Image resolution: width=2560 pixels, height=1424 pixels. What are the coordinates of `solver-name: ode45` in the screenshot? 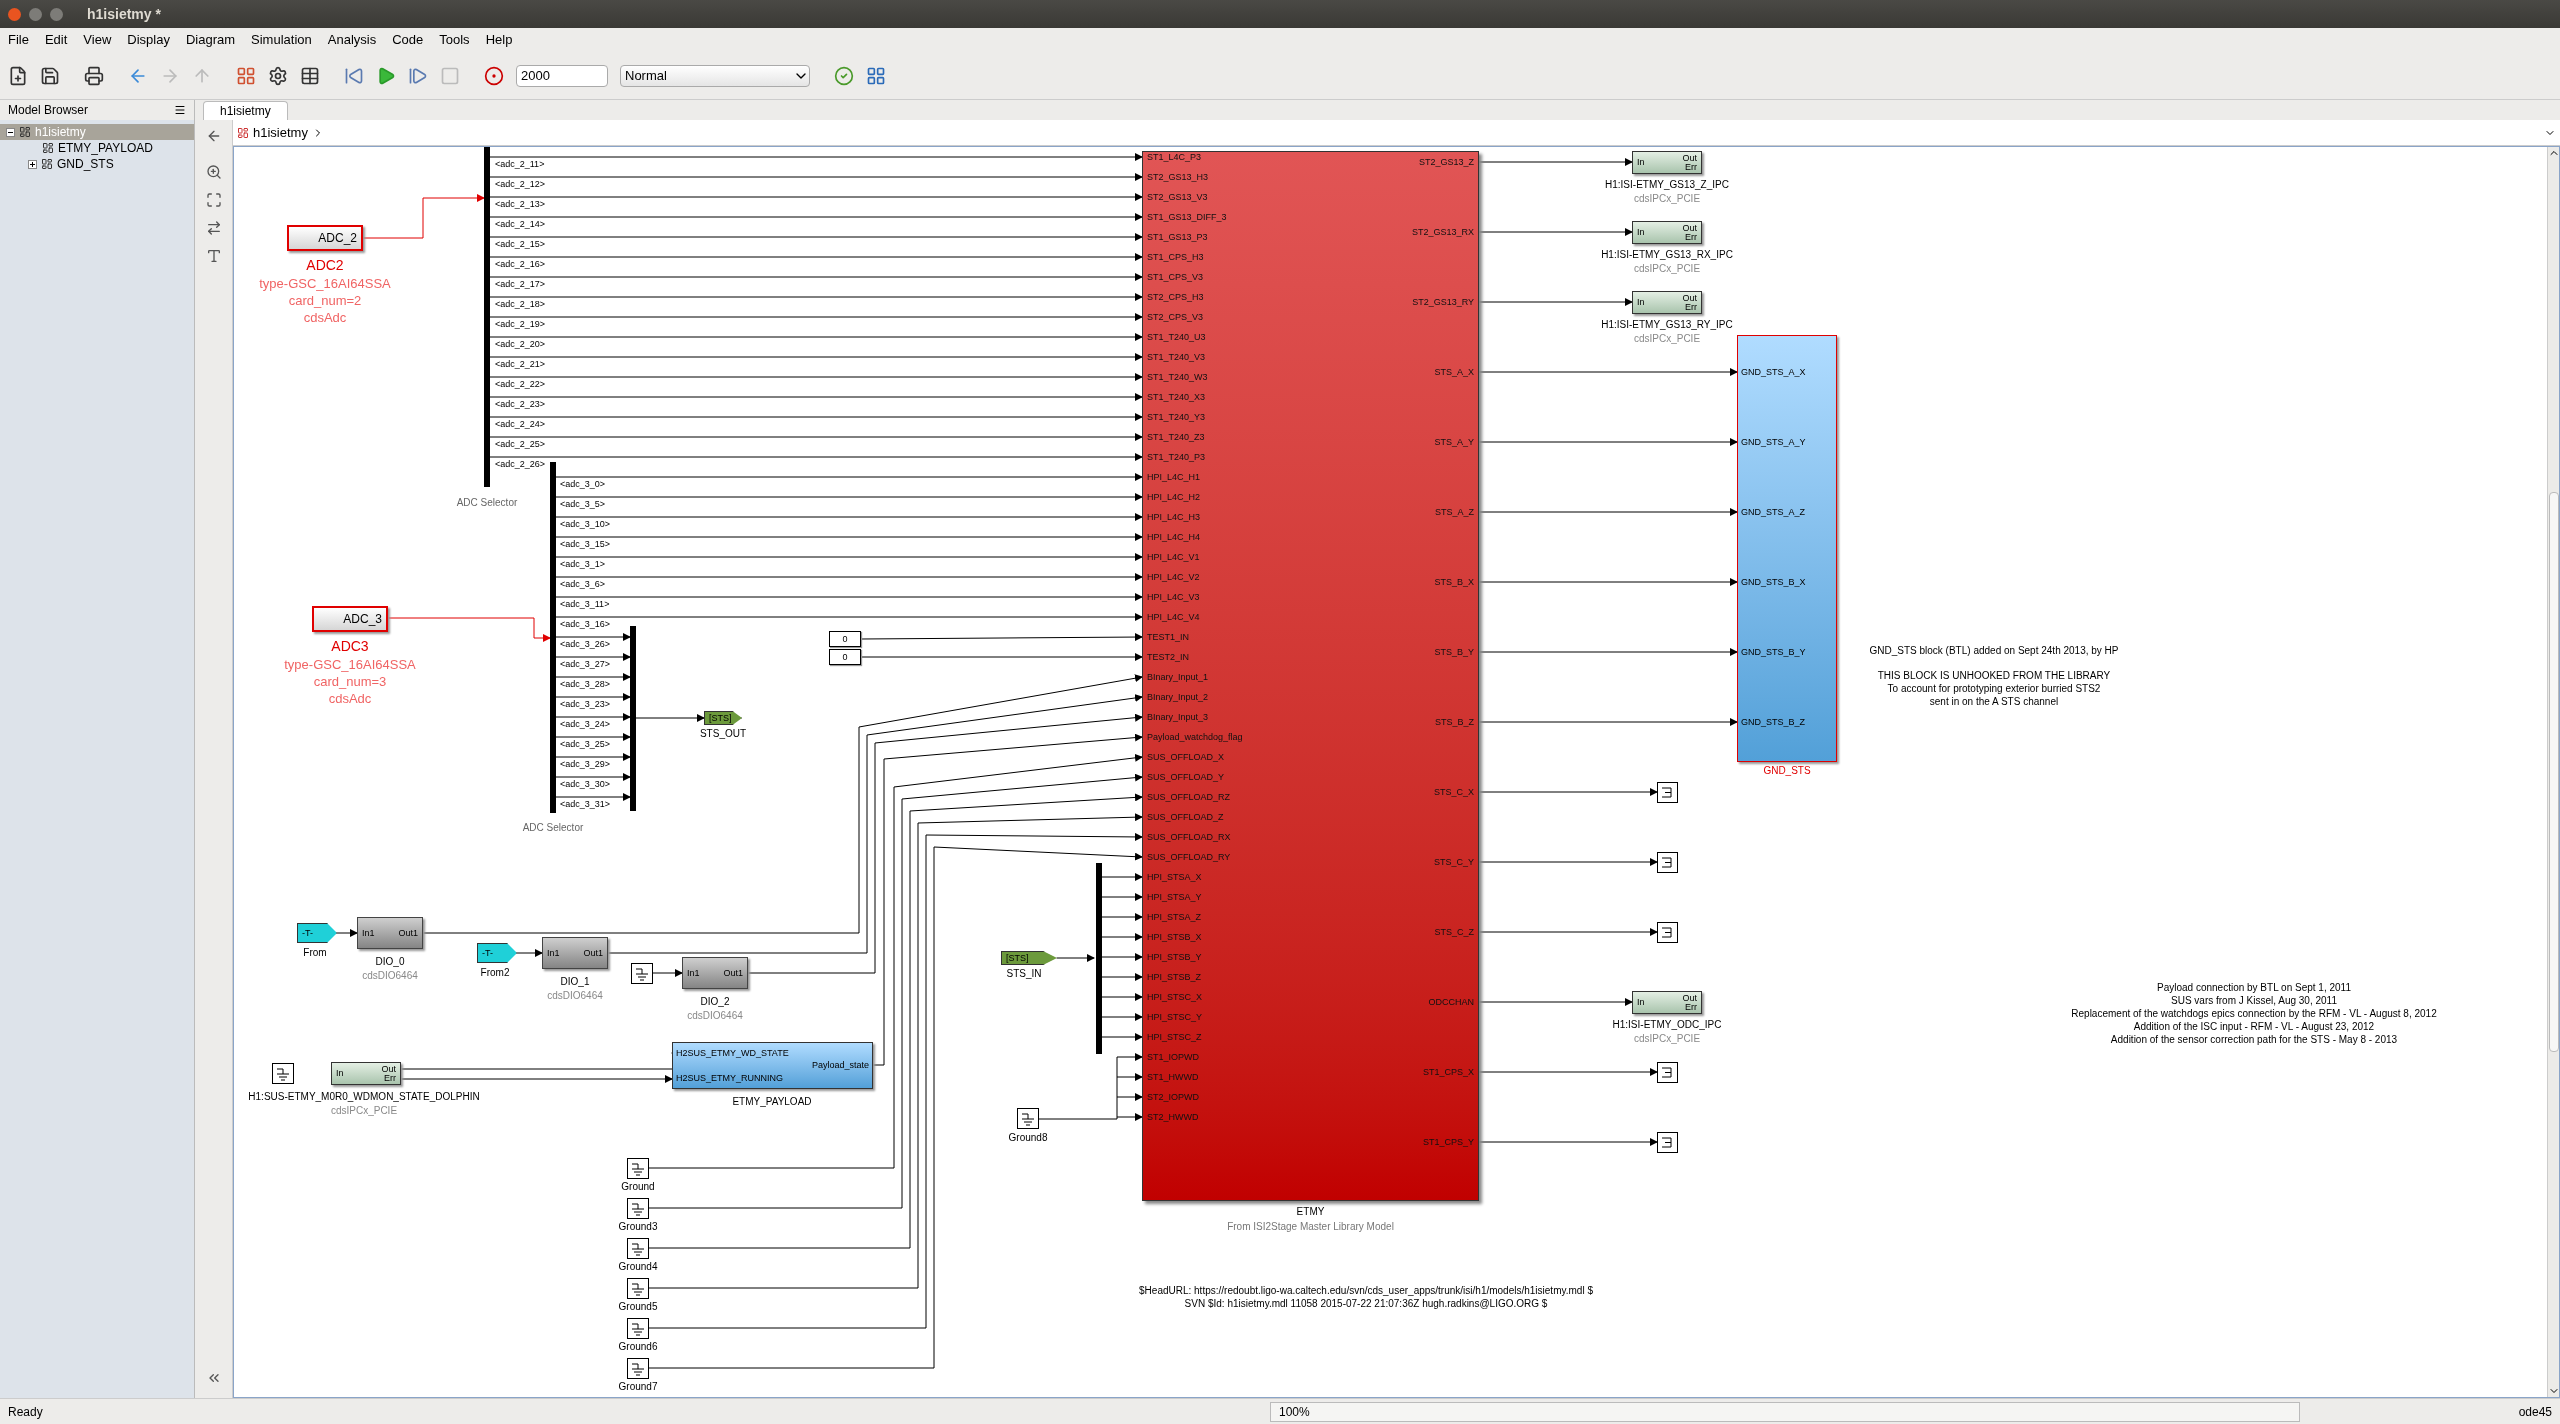 It's located at (2535, 1412).